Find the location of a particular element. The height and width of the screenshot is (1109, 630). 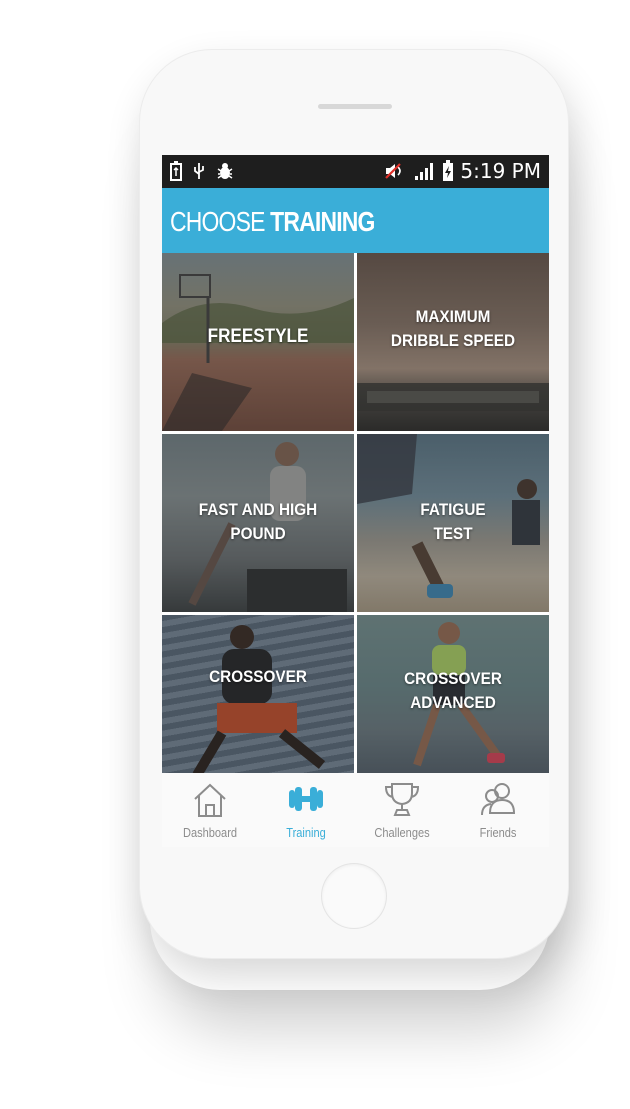

tab-label: Dashboard is located at coordinates (210, 832).